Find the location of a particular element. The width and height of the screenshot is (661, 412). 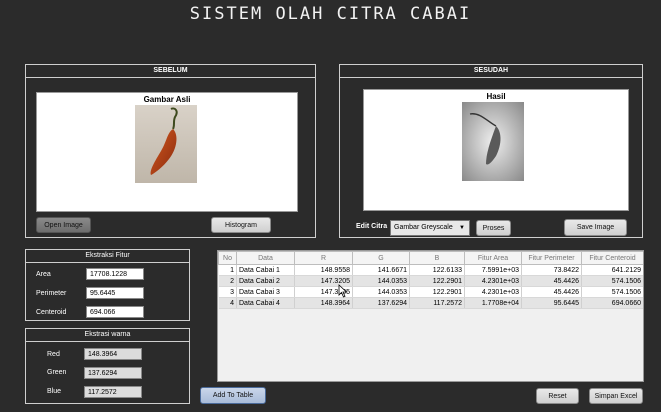

table-cell: 694.0660 is located at coordinates (612, 303).